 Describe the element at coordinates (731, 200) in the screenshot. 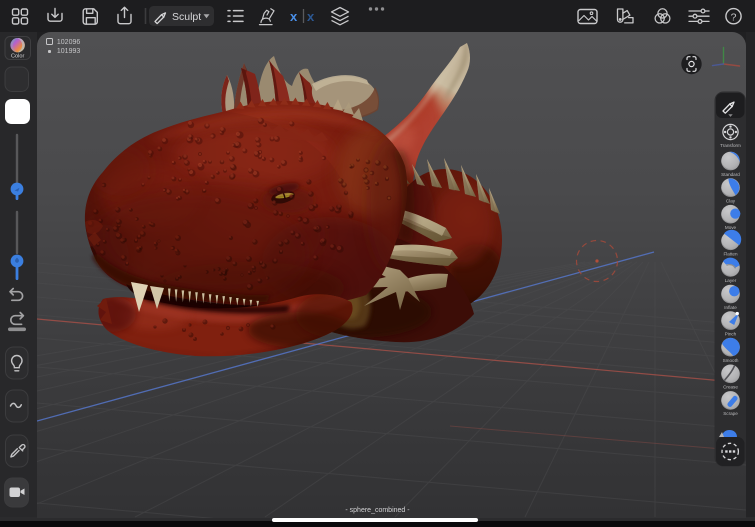

I see `svg-text: Clay` at that location.